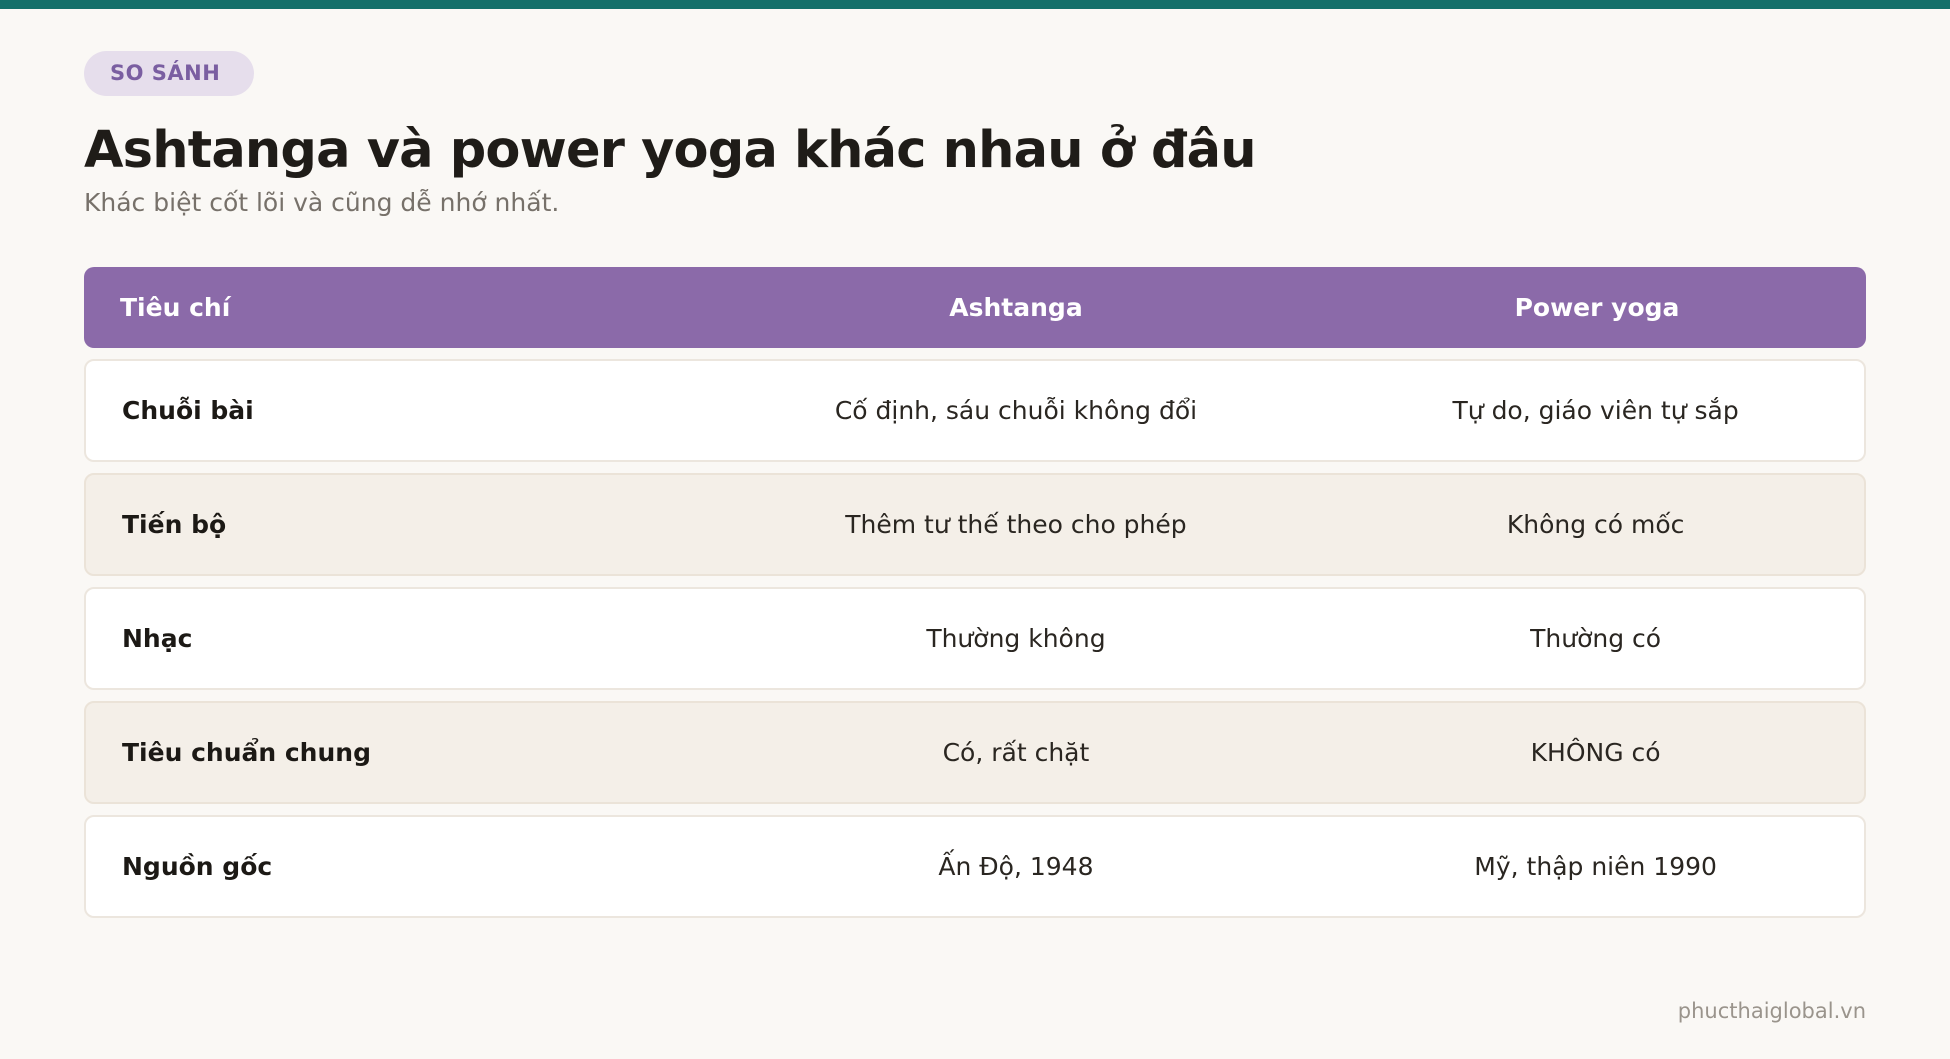 The image size is (1950, 1059). Describe the element at coordinates (169, 73) in the screenshot. I see `category-badge: SO SÁNH` at that location.